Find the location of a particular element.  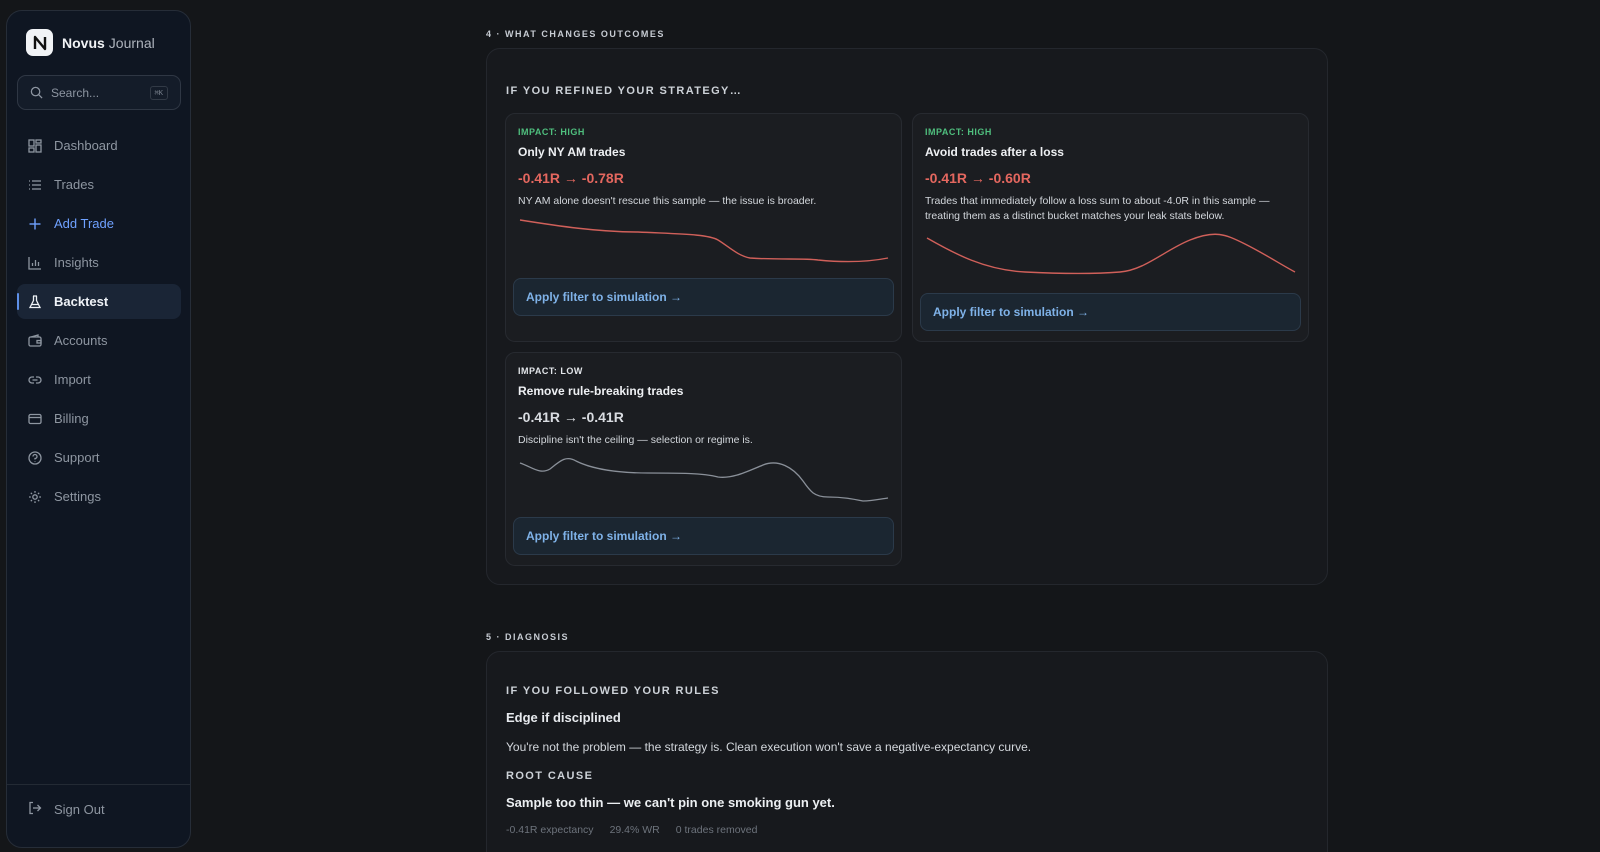

section-label-diagnosis: 5 · DIAGNOSIS is located at coordinates (528, 637).